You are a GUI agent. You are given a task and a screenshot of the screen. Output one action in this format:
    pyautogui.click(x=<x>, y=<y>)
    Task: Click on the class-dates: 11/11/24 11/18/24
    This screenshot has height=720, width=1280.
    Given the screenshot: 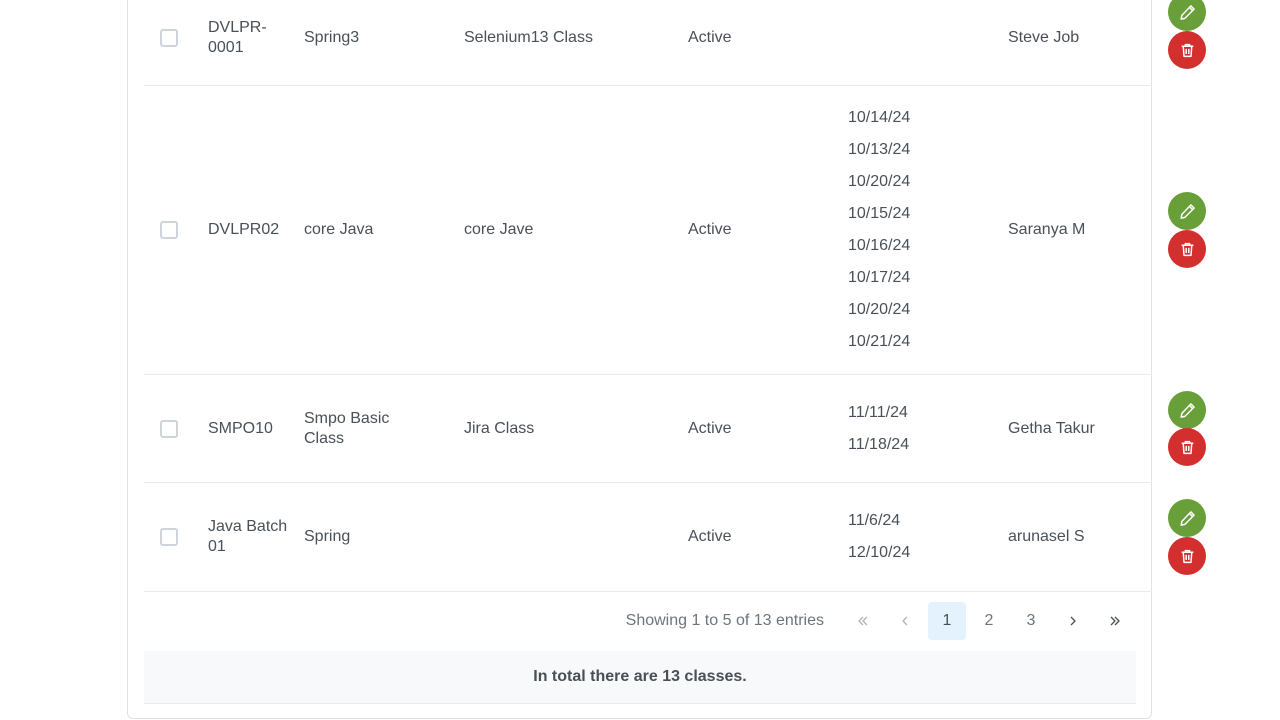 What is the action you would take?
    pyautogui.click(x=908, y=429)
    